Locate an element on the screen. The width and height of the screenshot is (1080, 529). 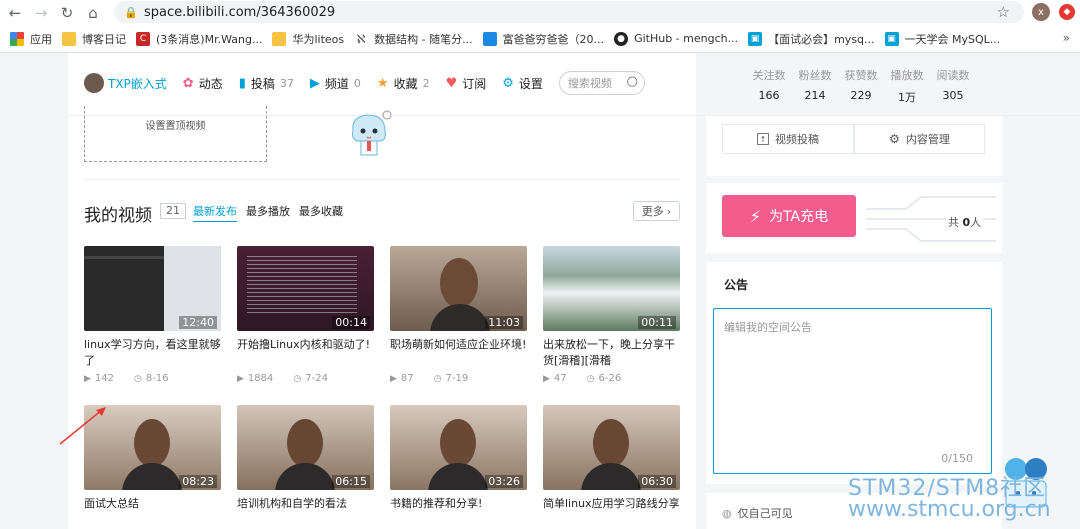
stat-fans: 粉丝数 214 is located at coordinates (815, 86).